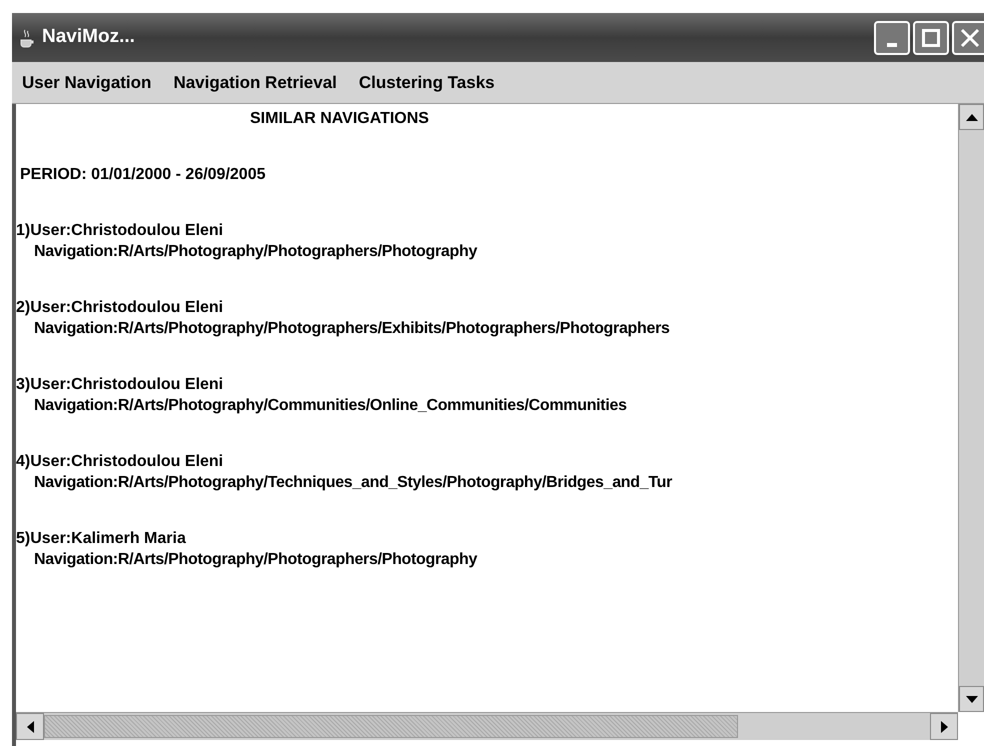  Describe the element at coordinates (971, 408) in the screenshot. I see `vertical-scrollbar` at that location.